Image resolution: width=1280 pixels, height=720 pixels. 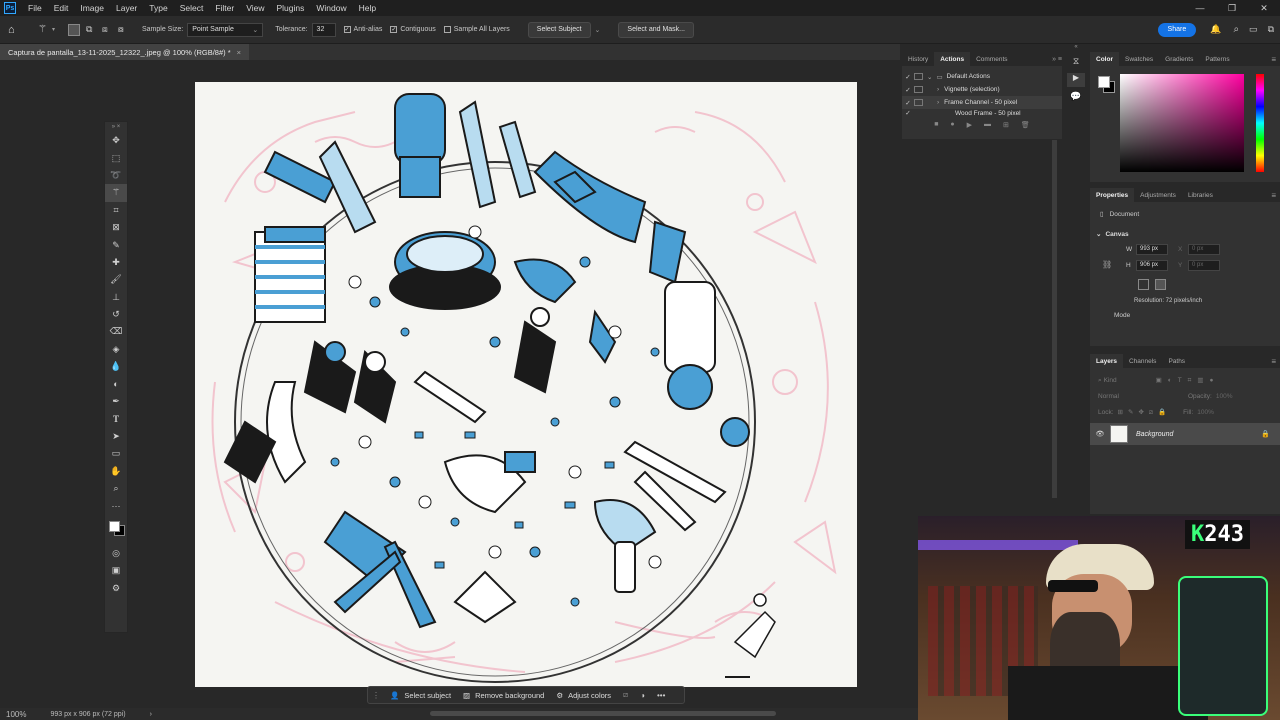 I want to click on tab-paths: Paths, so click(x=1176, y=361).